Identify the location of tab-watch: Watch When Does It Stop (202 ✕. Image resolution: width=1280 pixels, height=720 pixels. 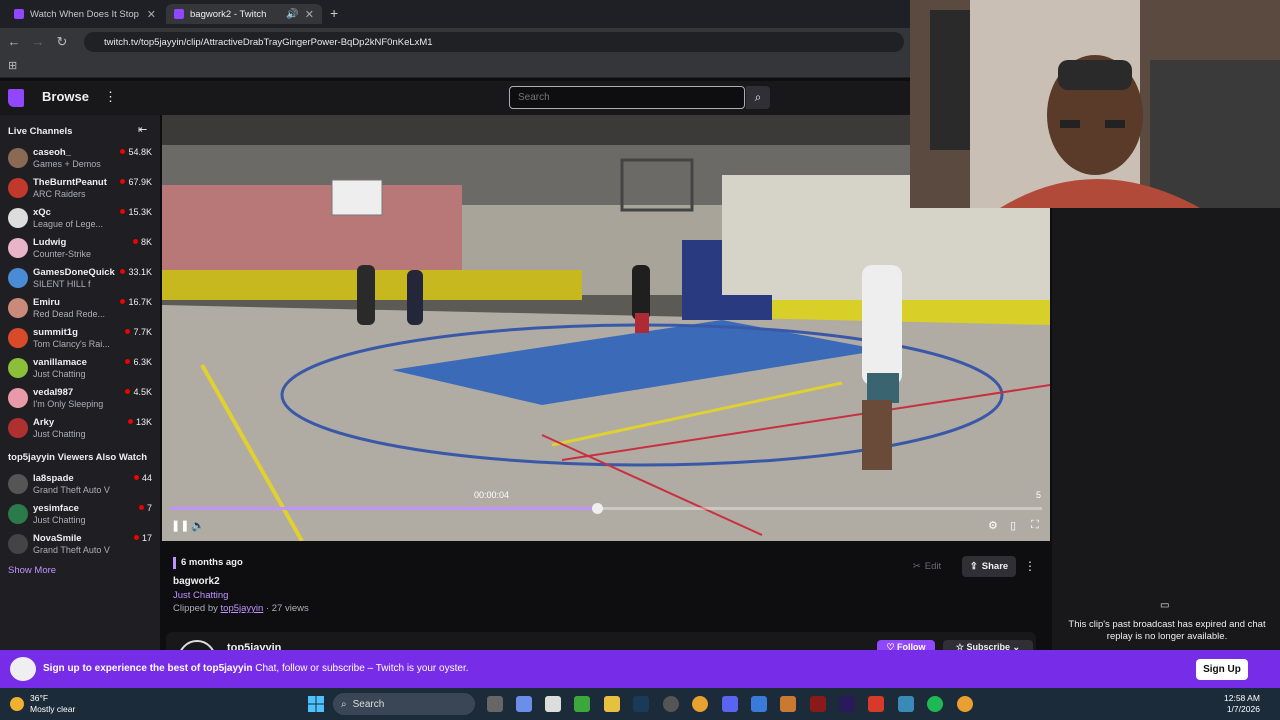
(85, 14).